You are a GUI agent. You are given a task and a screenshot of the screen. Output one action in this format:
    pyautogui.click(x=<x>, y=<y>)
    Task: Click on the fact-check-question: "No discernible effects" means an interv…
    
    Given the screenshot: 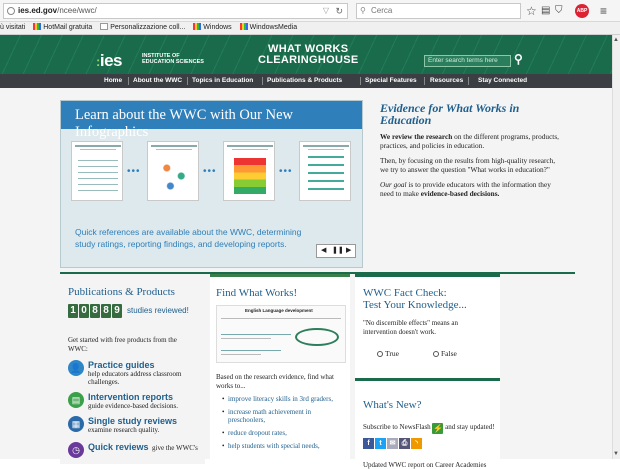 What is the action you would take?
    pyautogui.click(x=410, y=327)
    